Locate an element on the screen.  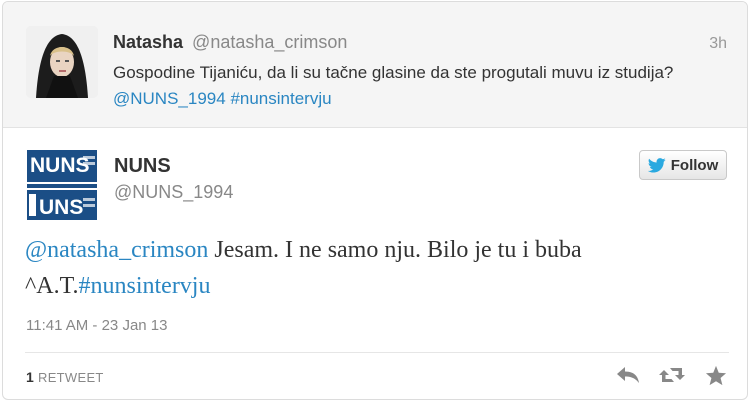
reply-author-handle: @natasha_crimson is located at coordinates (269, 42).